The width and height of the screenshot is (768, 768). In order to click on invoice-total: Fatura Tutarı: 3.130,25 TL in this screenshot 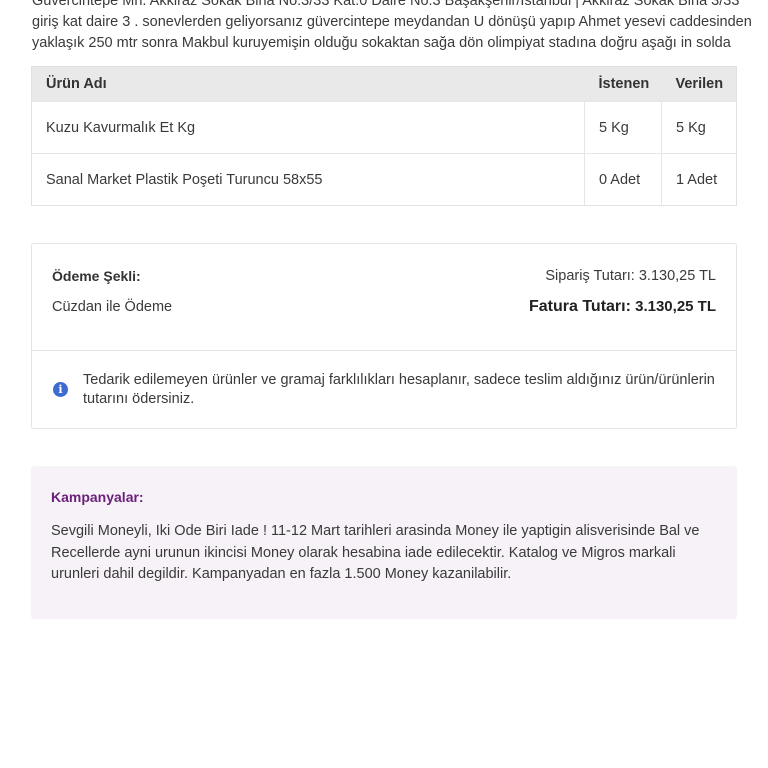, I will do `click(622, 307)`.